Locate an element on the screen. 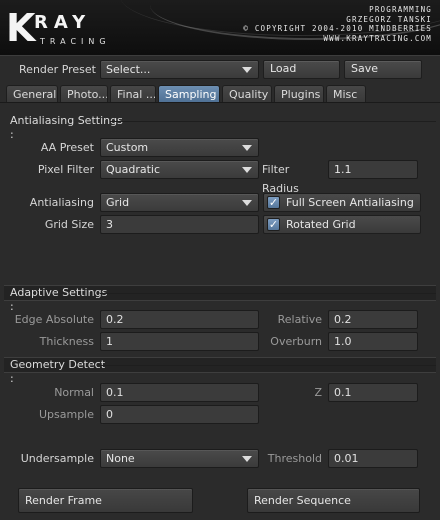 The height and width of the screenshot is (520, 440). tab-quality: Quality is located at coordinates (247, 94).